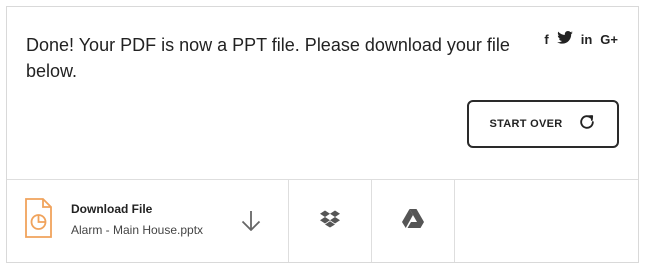 The width and height of the screenshot is (645, 269). What do you see at coordinates (564, 39) in the screenshot?
I see `twitter-icon` at bounding box center [564, 39].